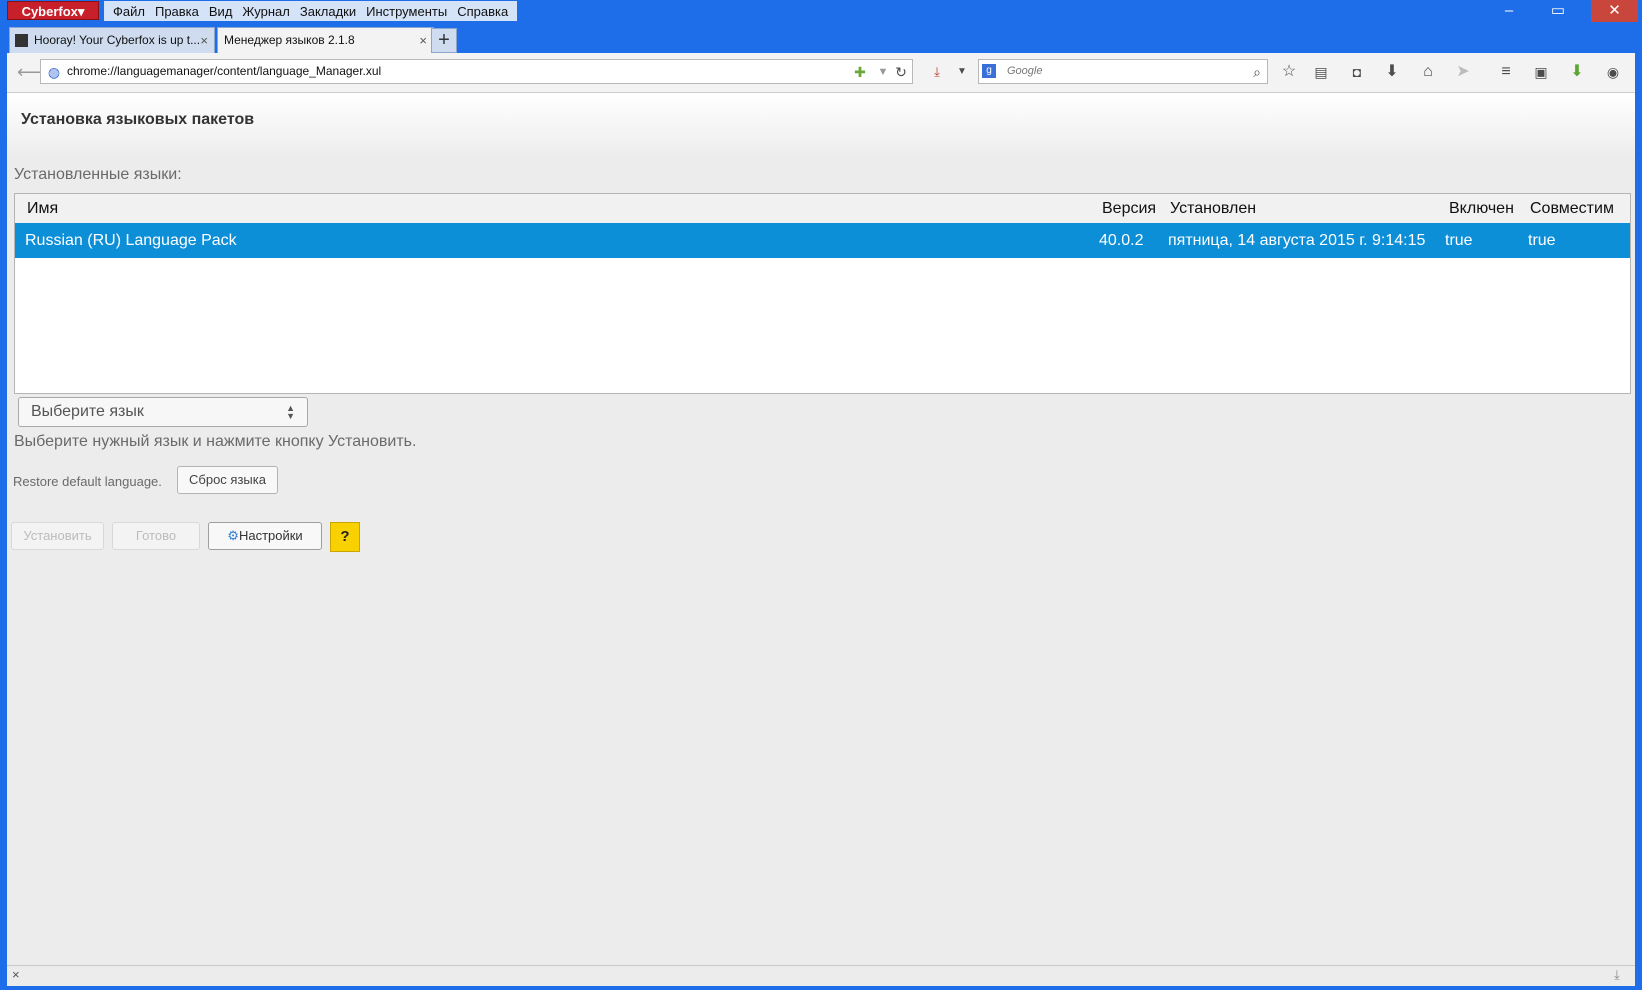 This screenshot has height=990, width=1642. Describe the element at coordinates (87, 411) in the screenshot. I see `language-select-value: Выберите язык` at that location.